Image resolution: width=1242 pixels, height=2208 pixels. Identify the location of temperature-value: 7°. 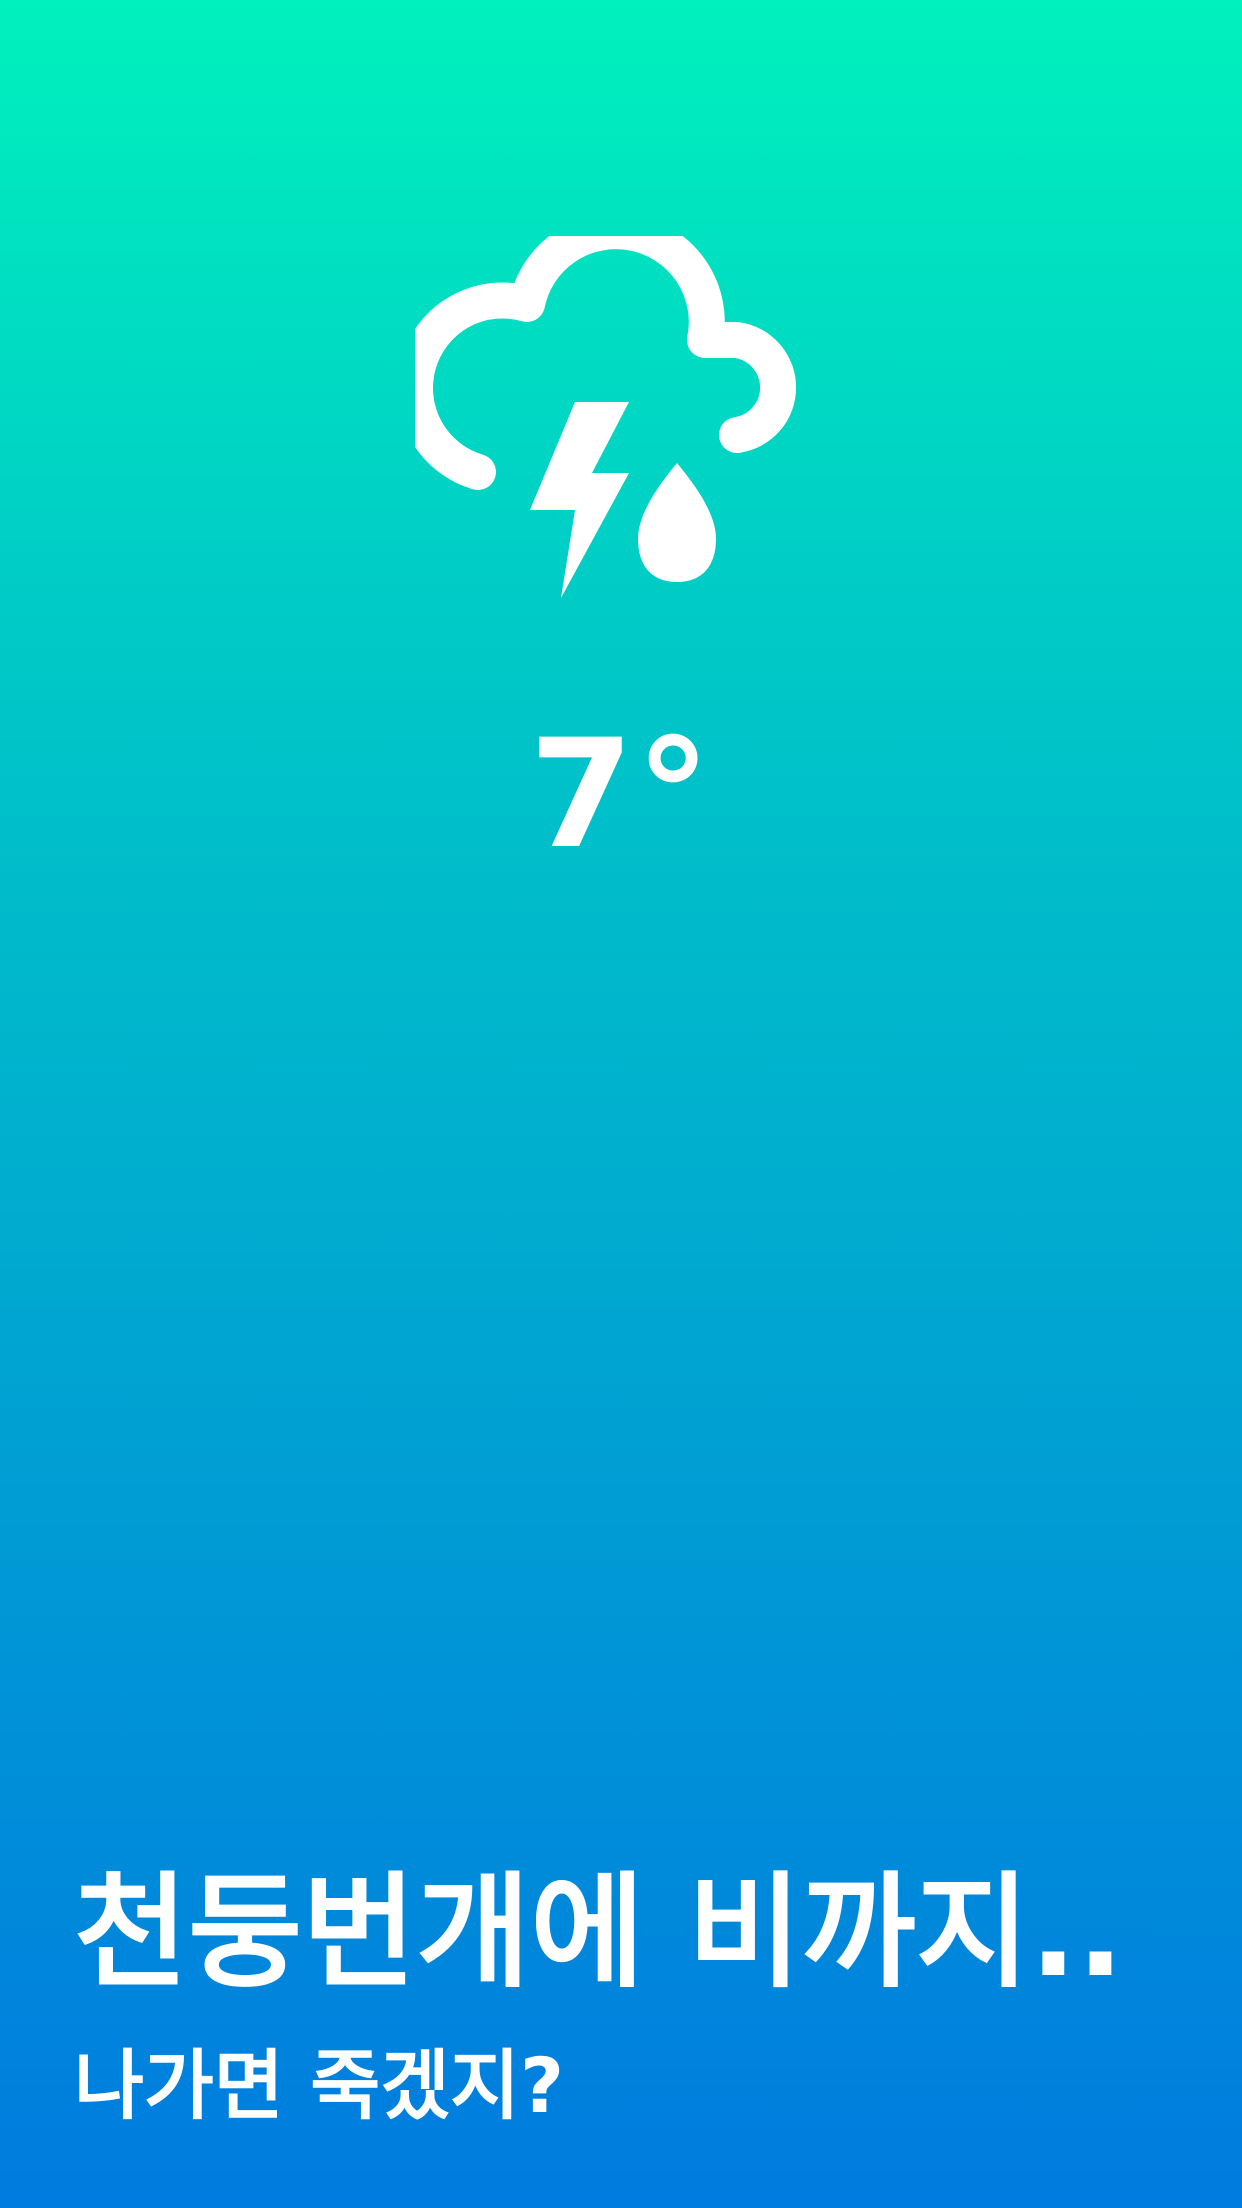
(621, 795).